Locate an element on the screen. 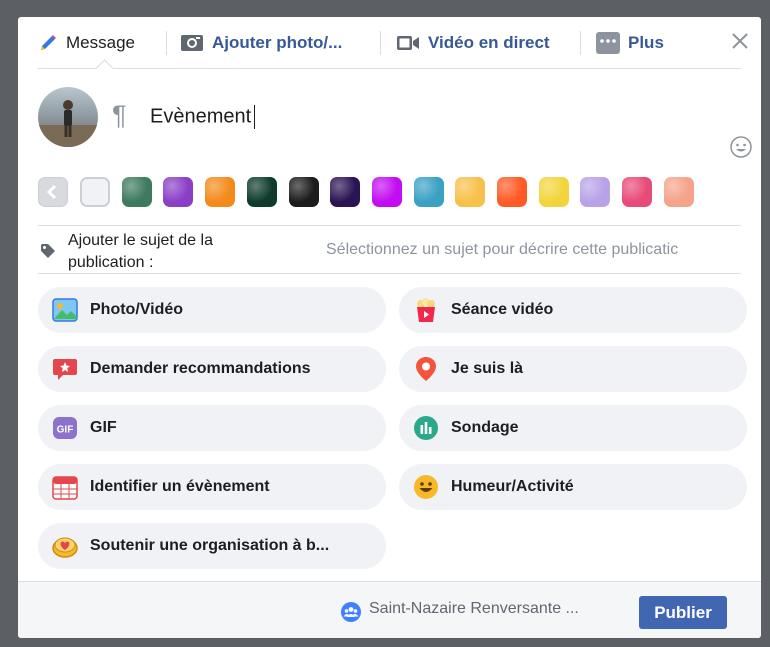 The width and height of the screenshot is (770, 647). swatch-prev-button is located at coordinates (53, 192).